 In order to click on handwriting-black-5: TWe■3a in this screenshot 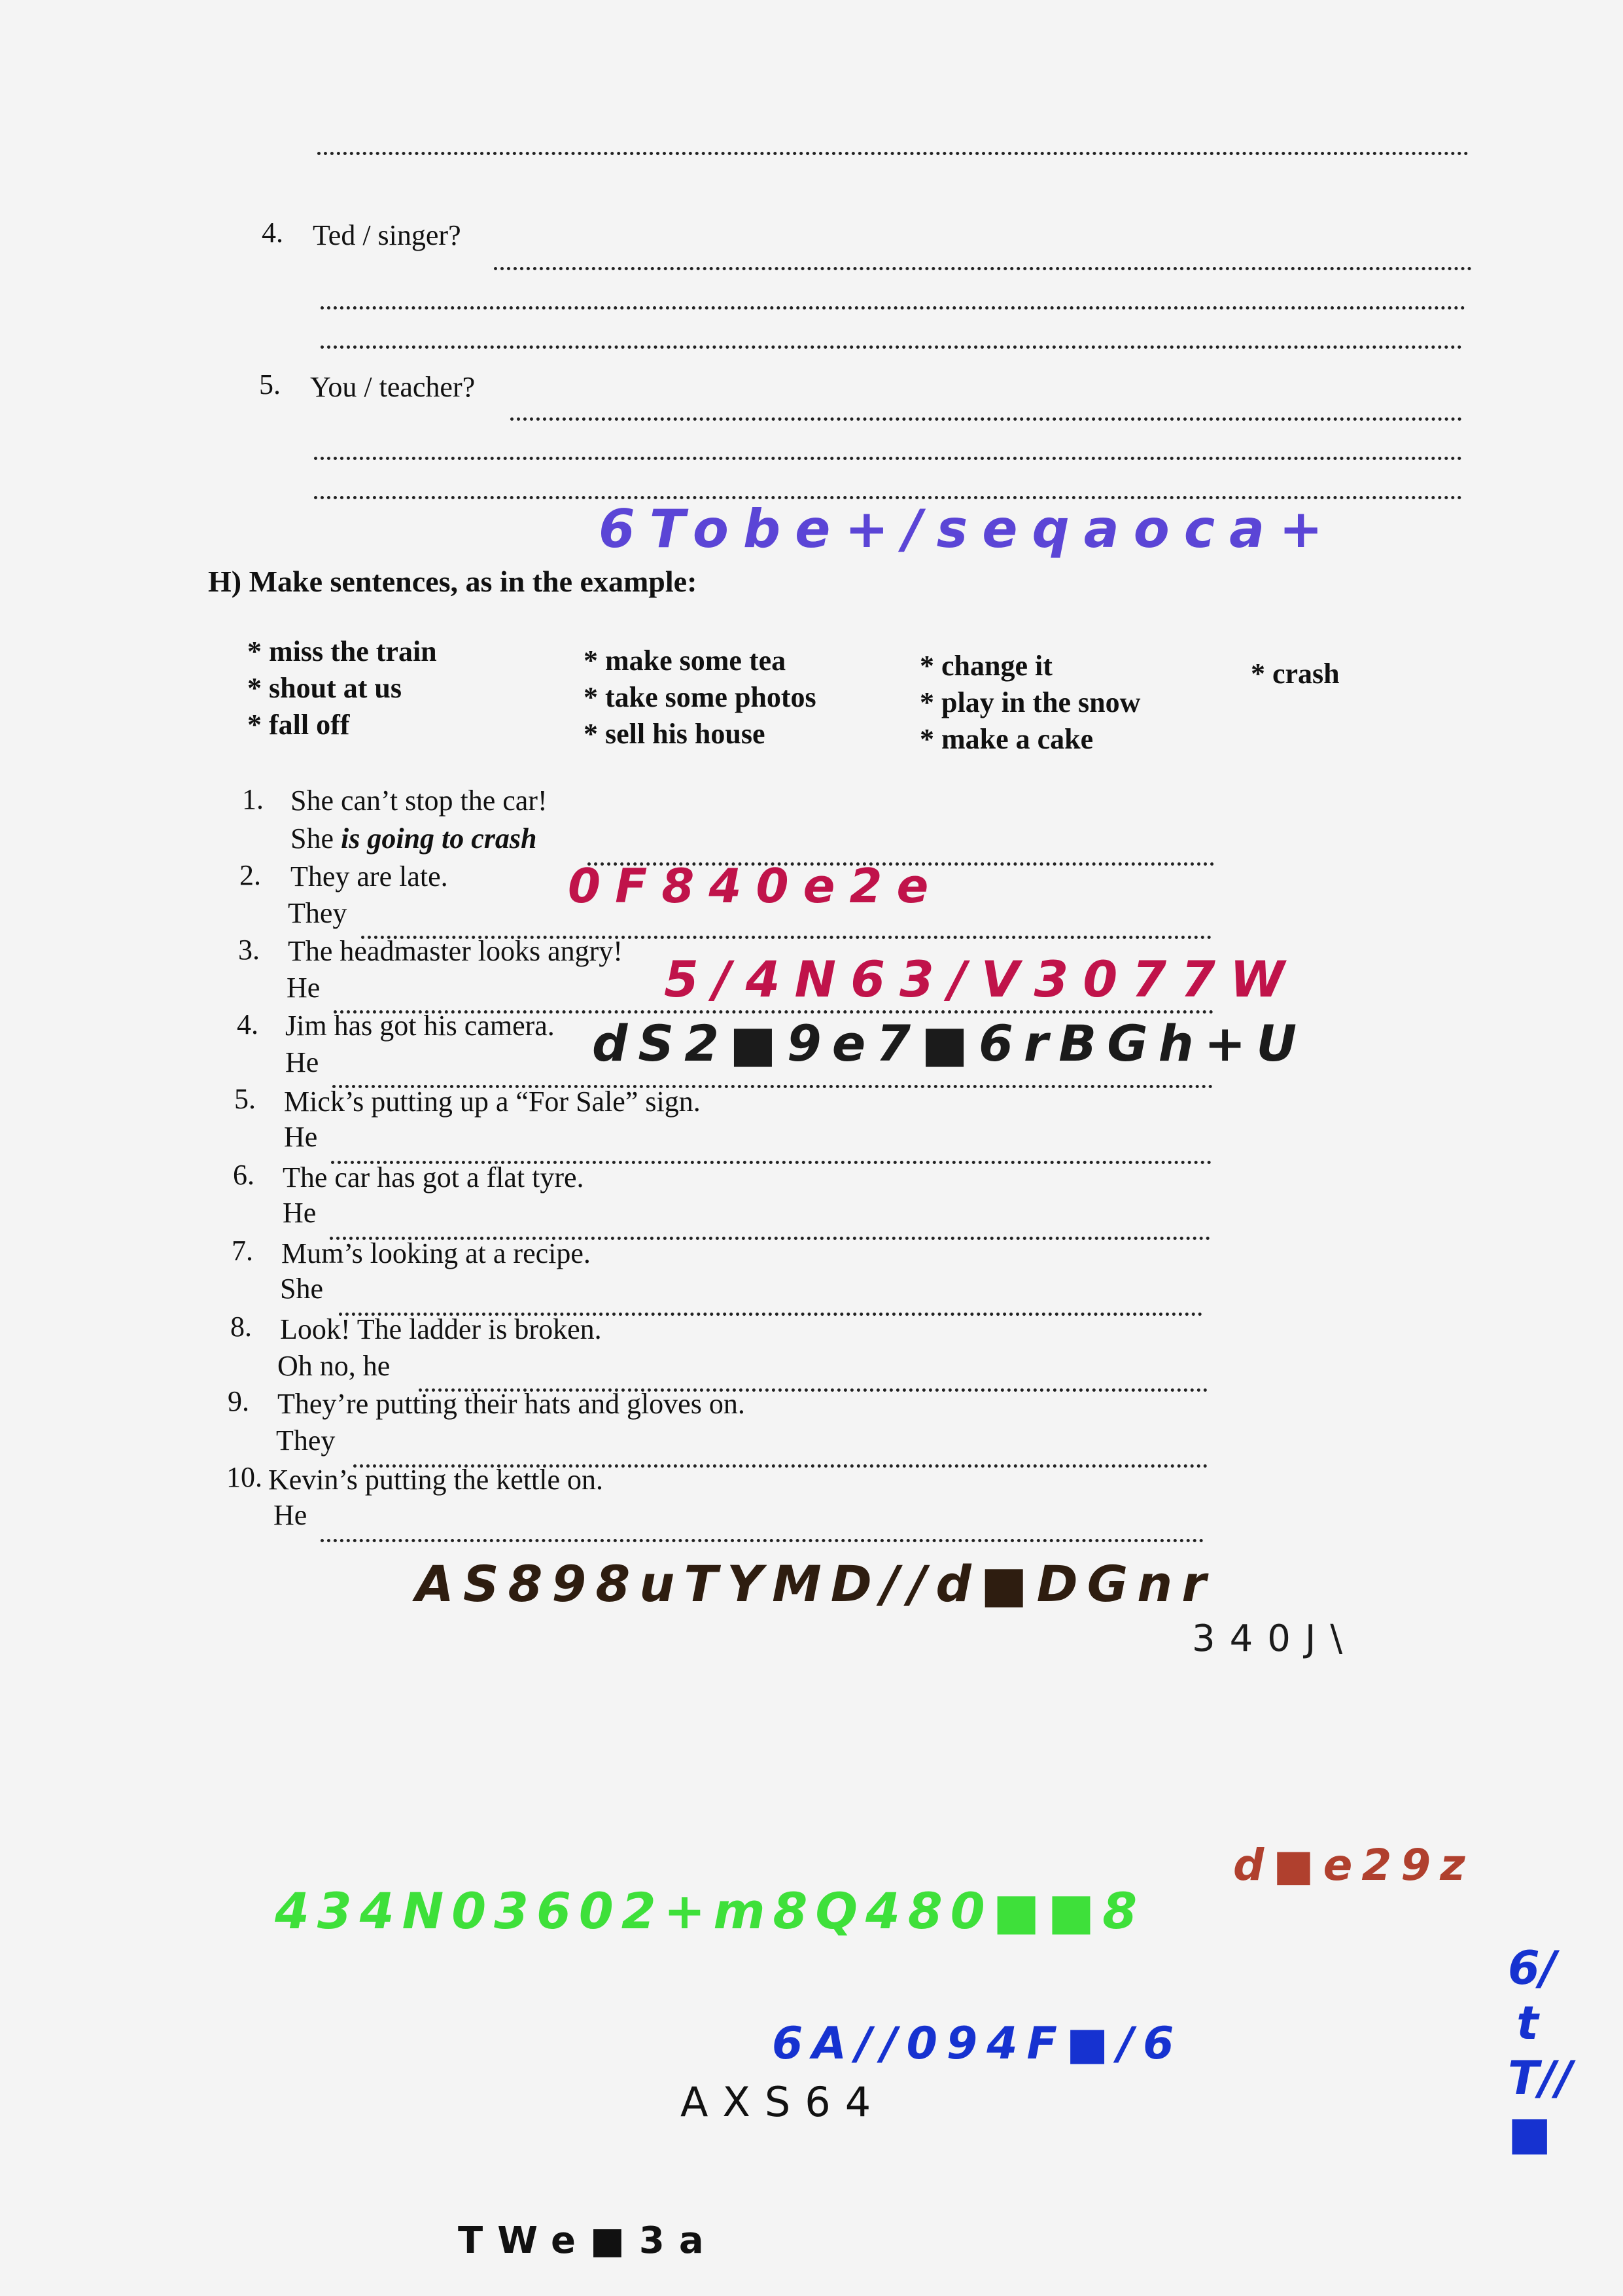, I will do `click(588, 2240)`.